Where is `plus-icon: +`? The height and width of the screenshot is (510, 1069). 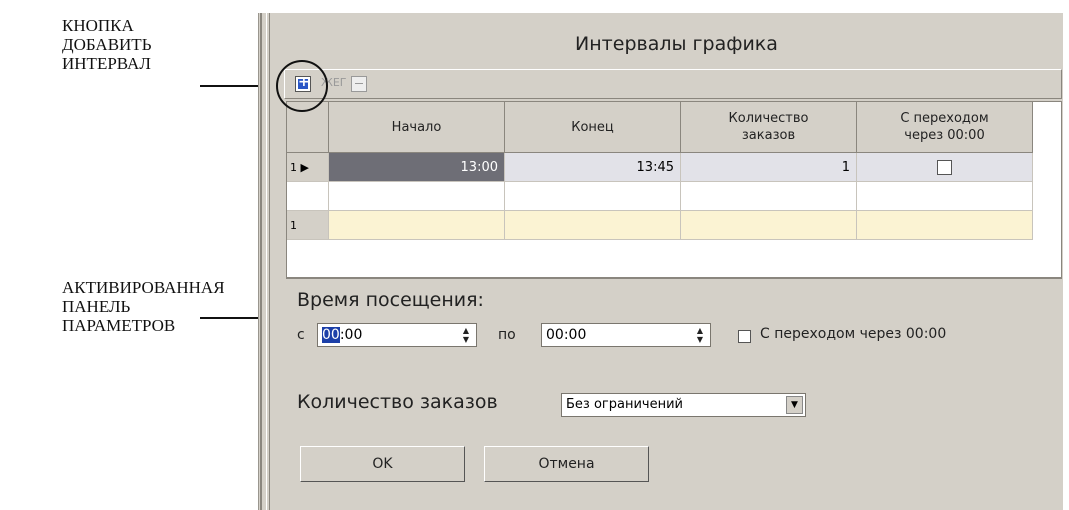 plus-icon: + is located at coordinates (304, 82).